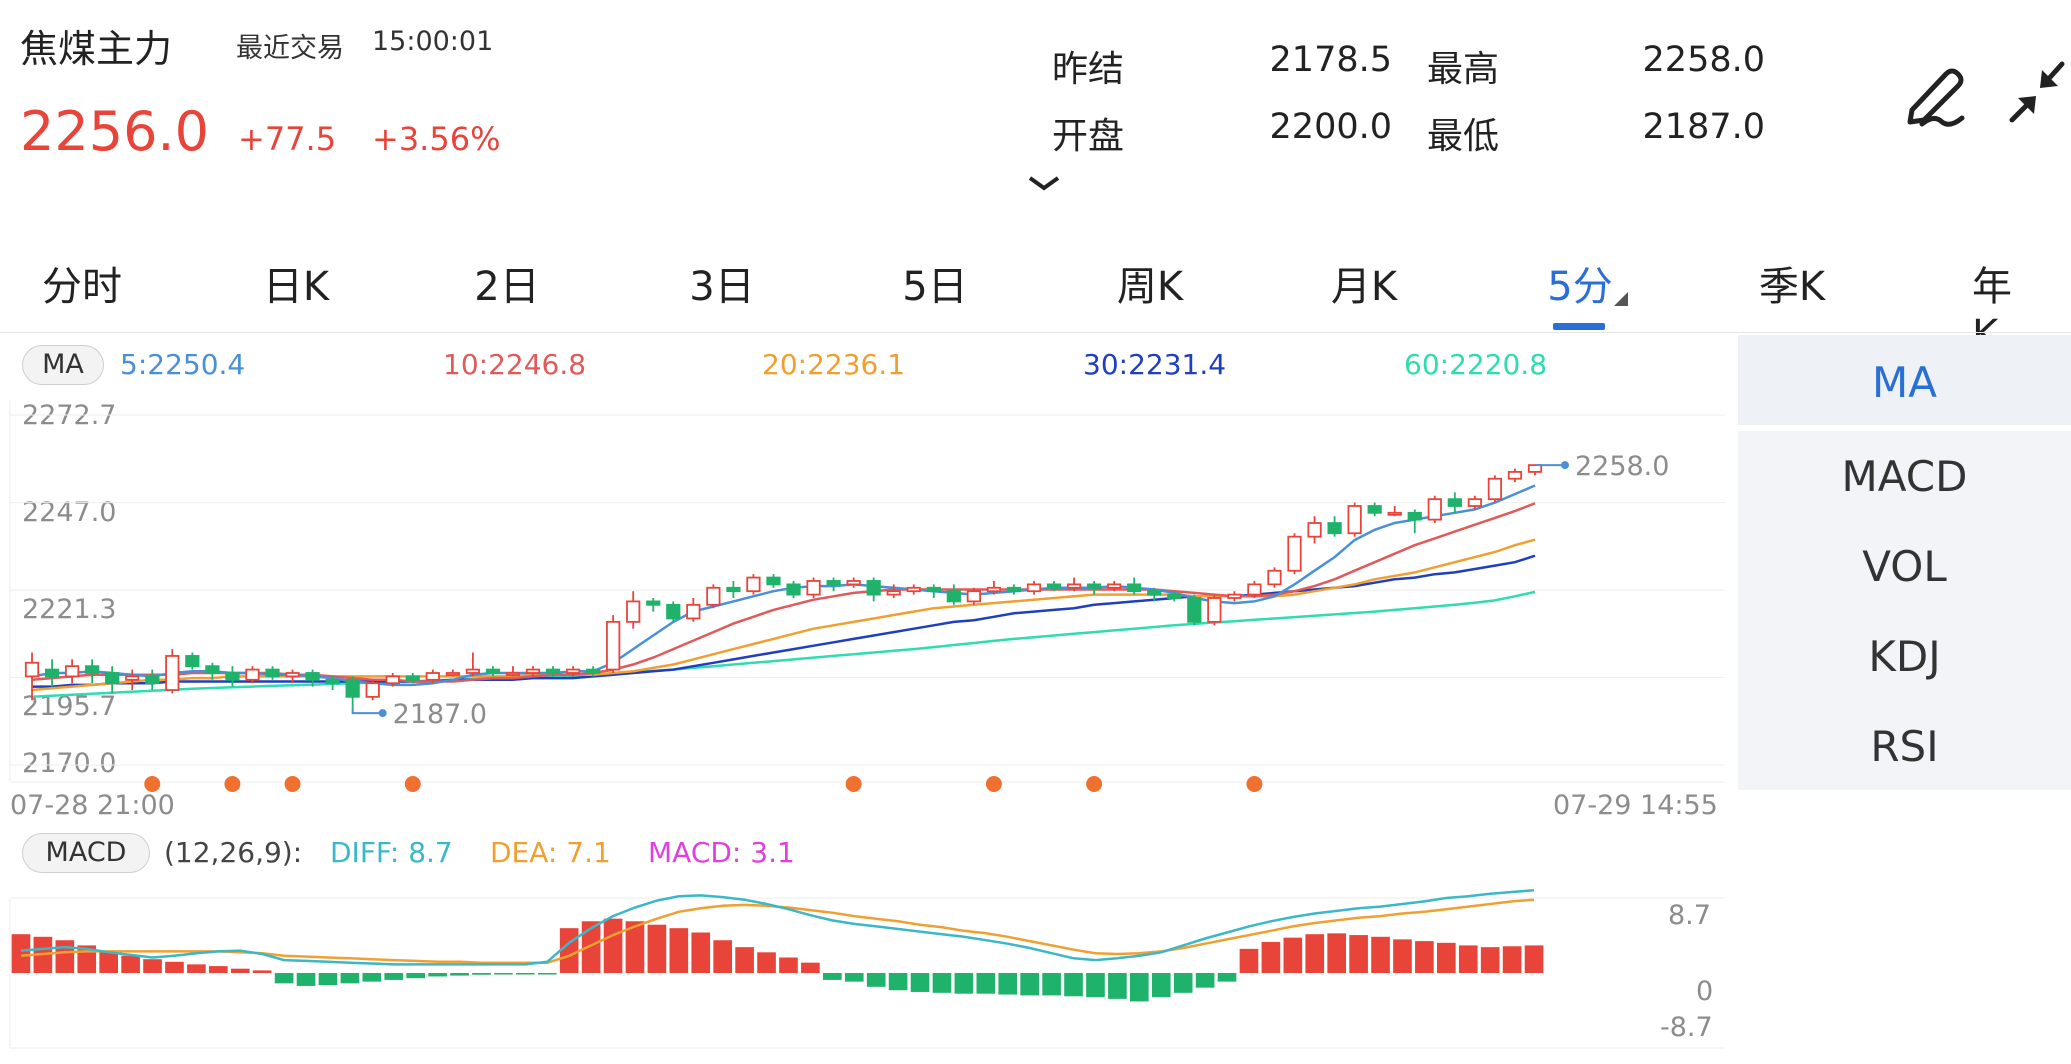  Describe the element at coordinates (440, 714) in the screenshot. I see `min-annotation-label: 2187.0` at that location.